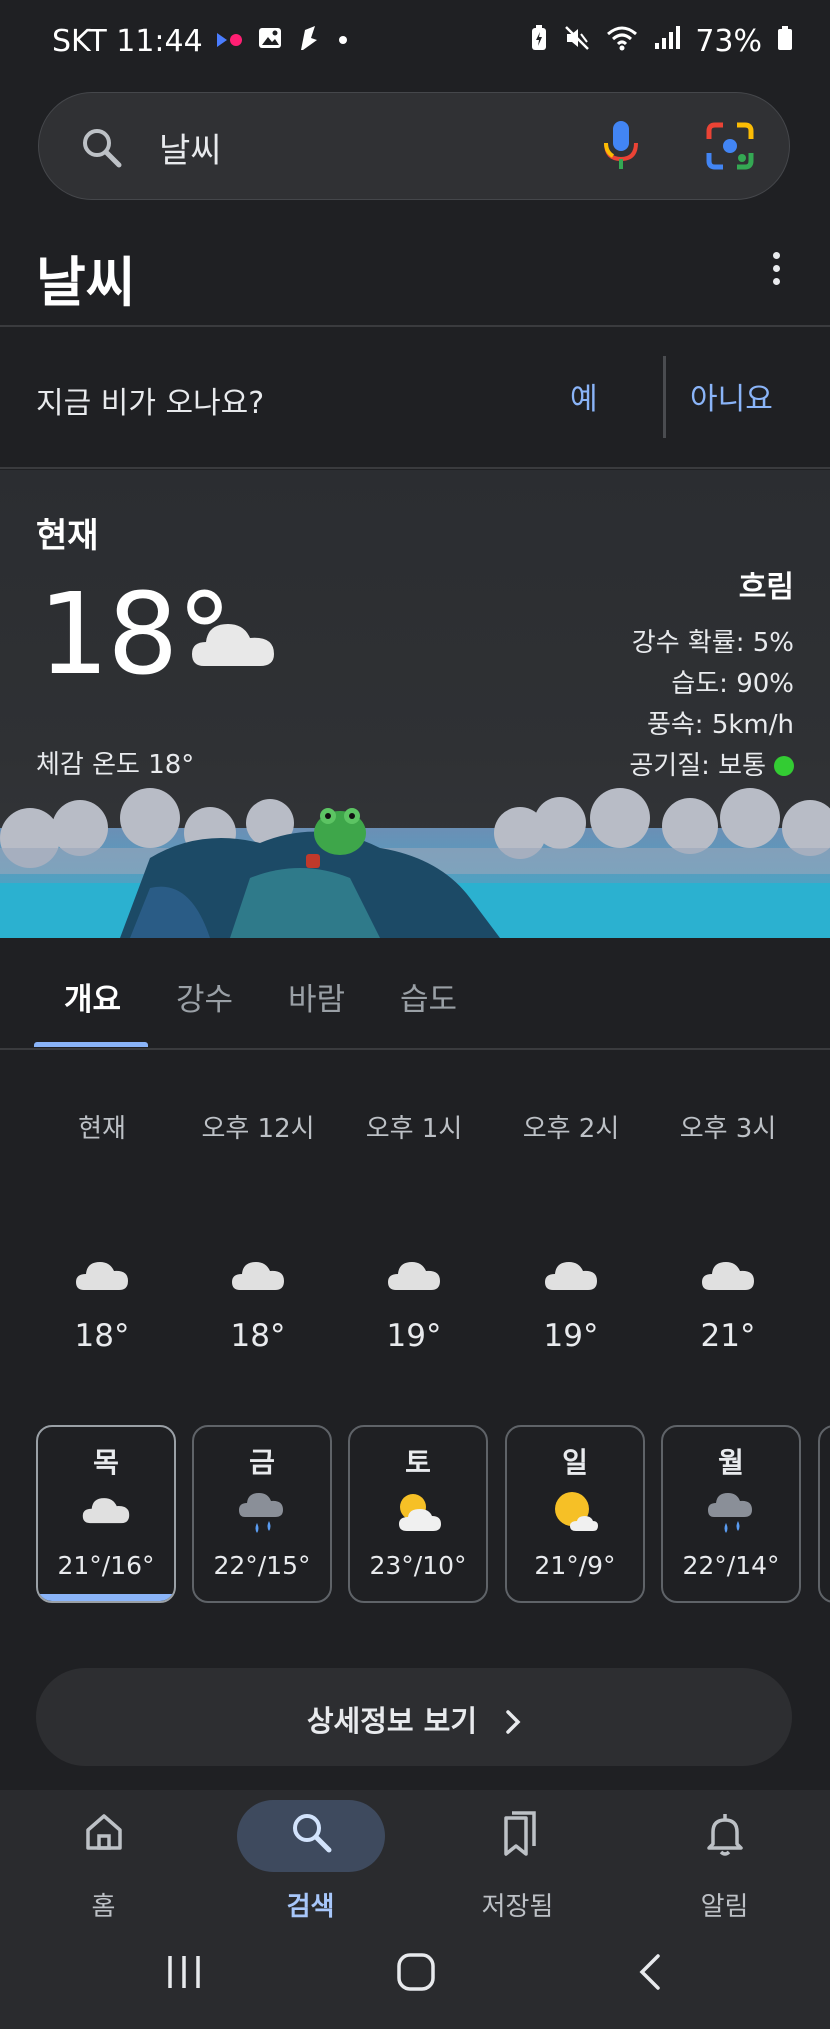 The height and width of the screenshot is (2029, 830). I want to click on recent-apps-icon, so click(184, 1974).